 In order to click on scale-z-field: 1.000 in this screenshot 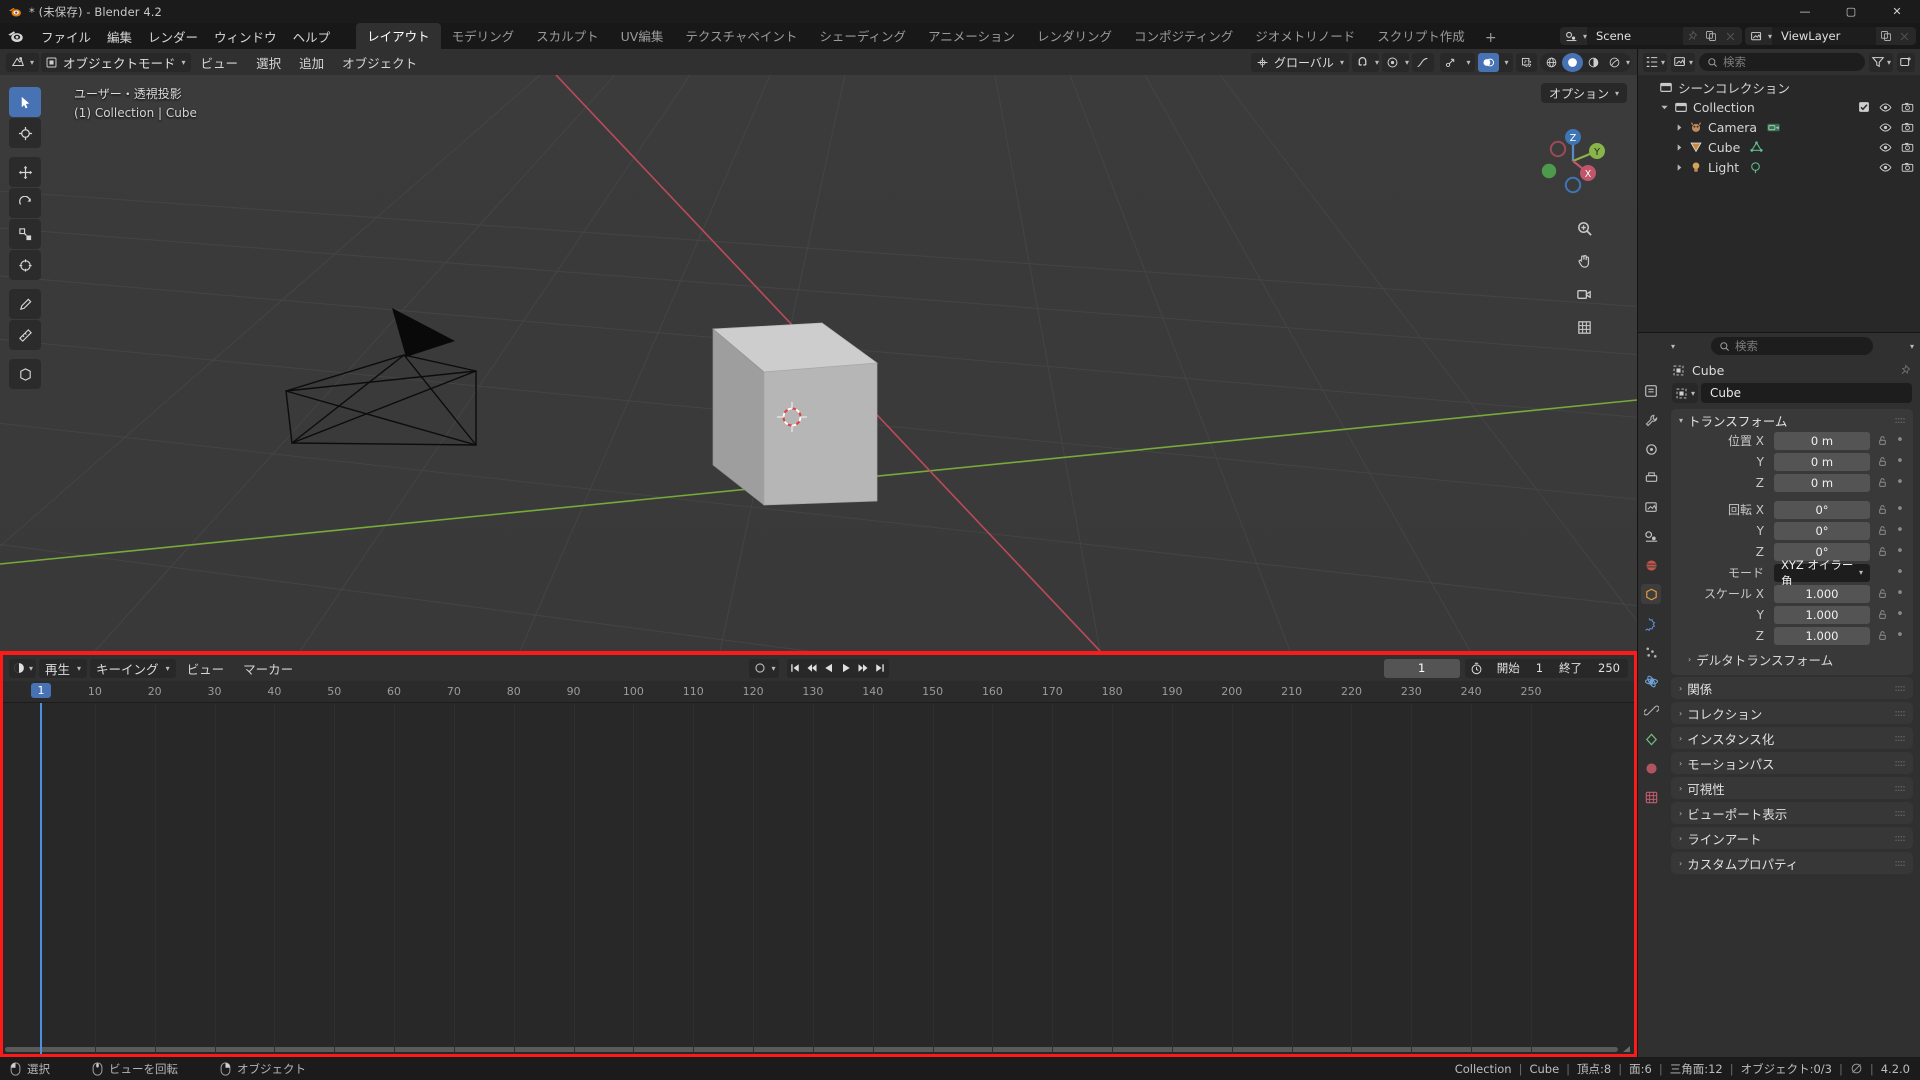, I will do `click(1822, 635)`.